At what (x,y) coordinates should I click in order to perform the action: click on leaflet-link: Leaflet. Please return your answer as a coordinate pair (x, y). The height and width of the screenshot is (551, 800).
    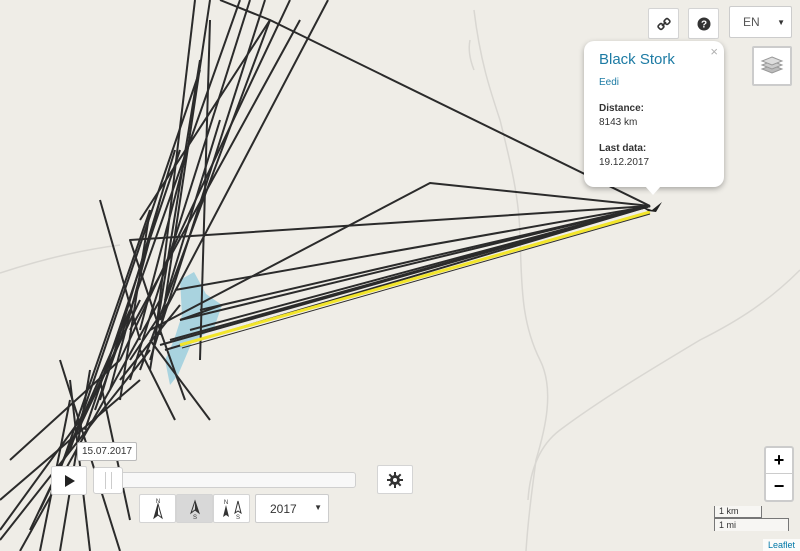
    Looking at the image, I should click on (781, 545).